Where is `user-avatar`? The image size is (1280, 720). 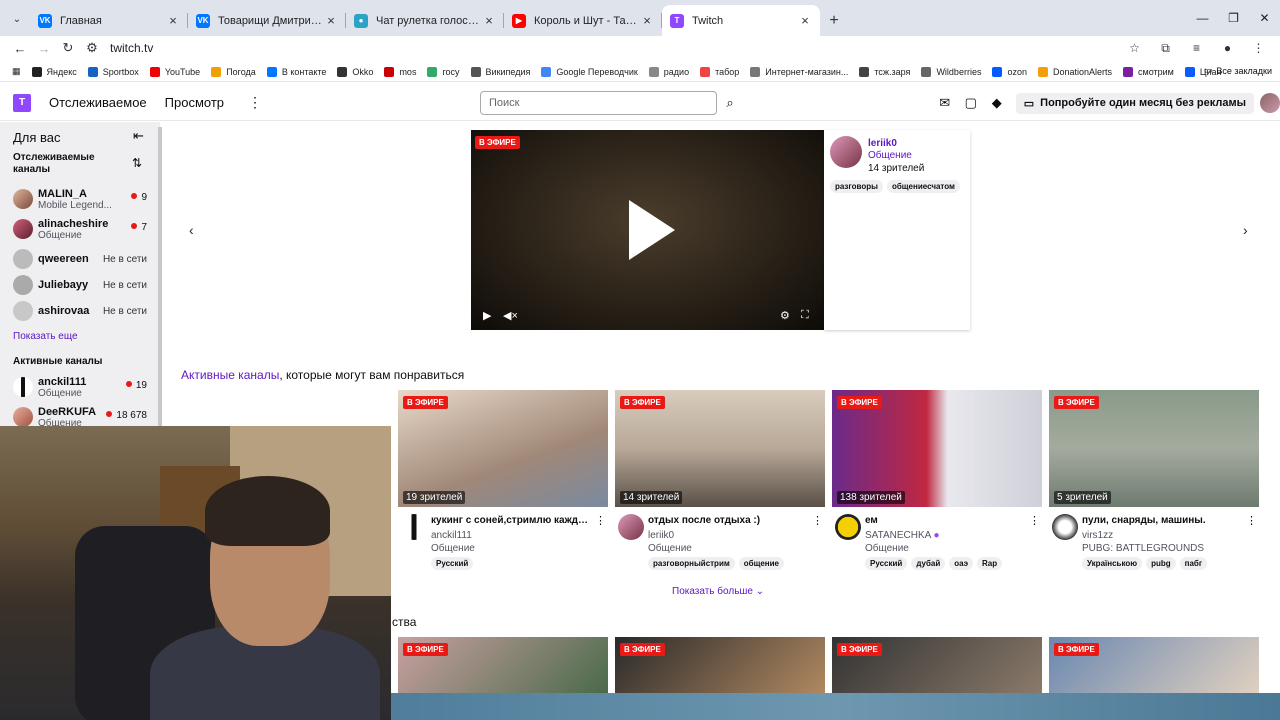
user-avatar is located at coordinates (1270, 103).